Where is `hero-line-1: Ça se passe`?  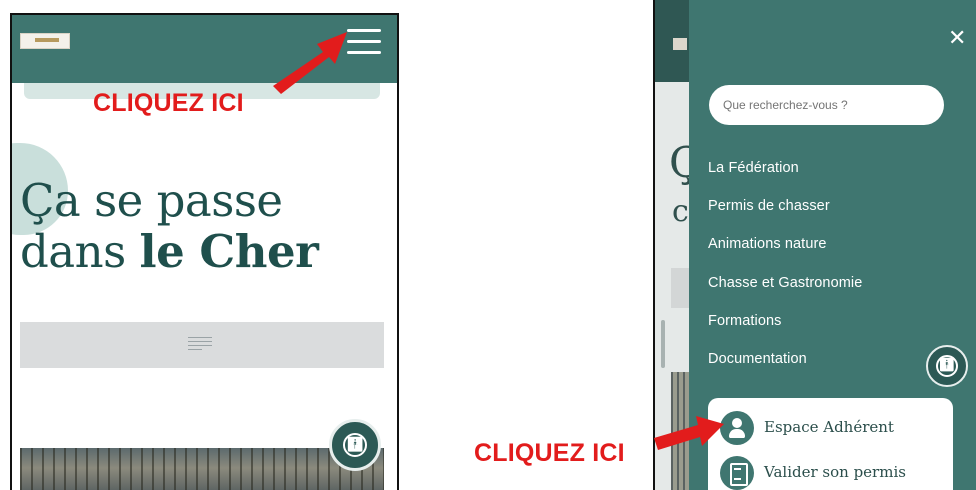 hero-line-1: Ça se passe is located at coordinates (151, 200).